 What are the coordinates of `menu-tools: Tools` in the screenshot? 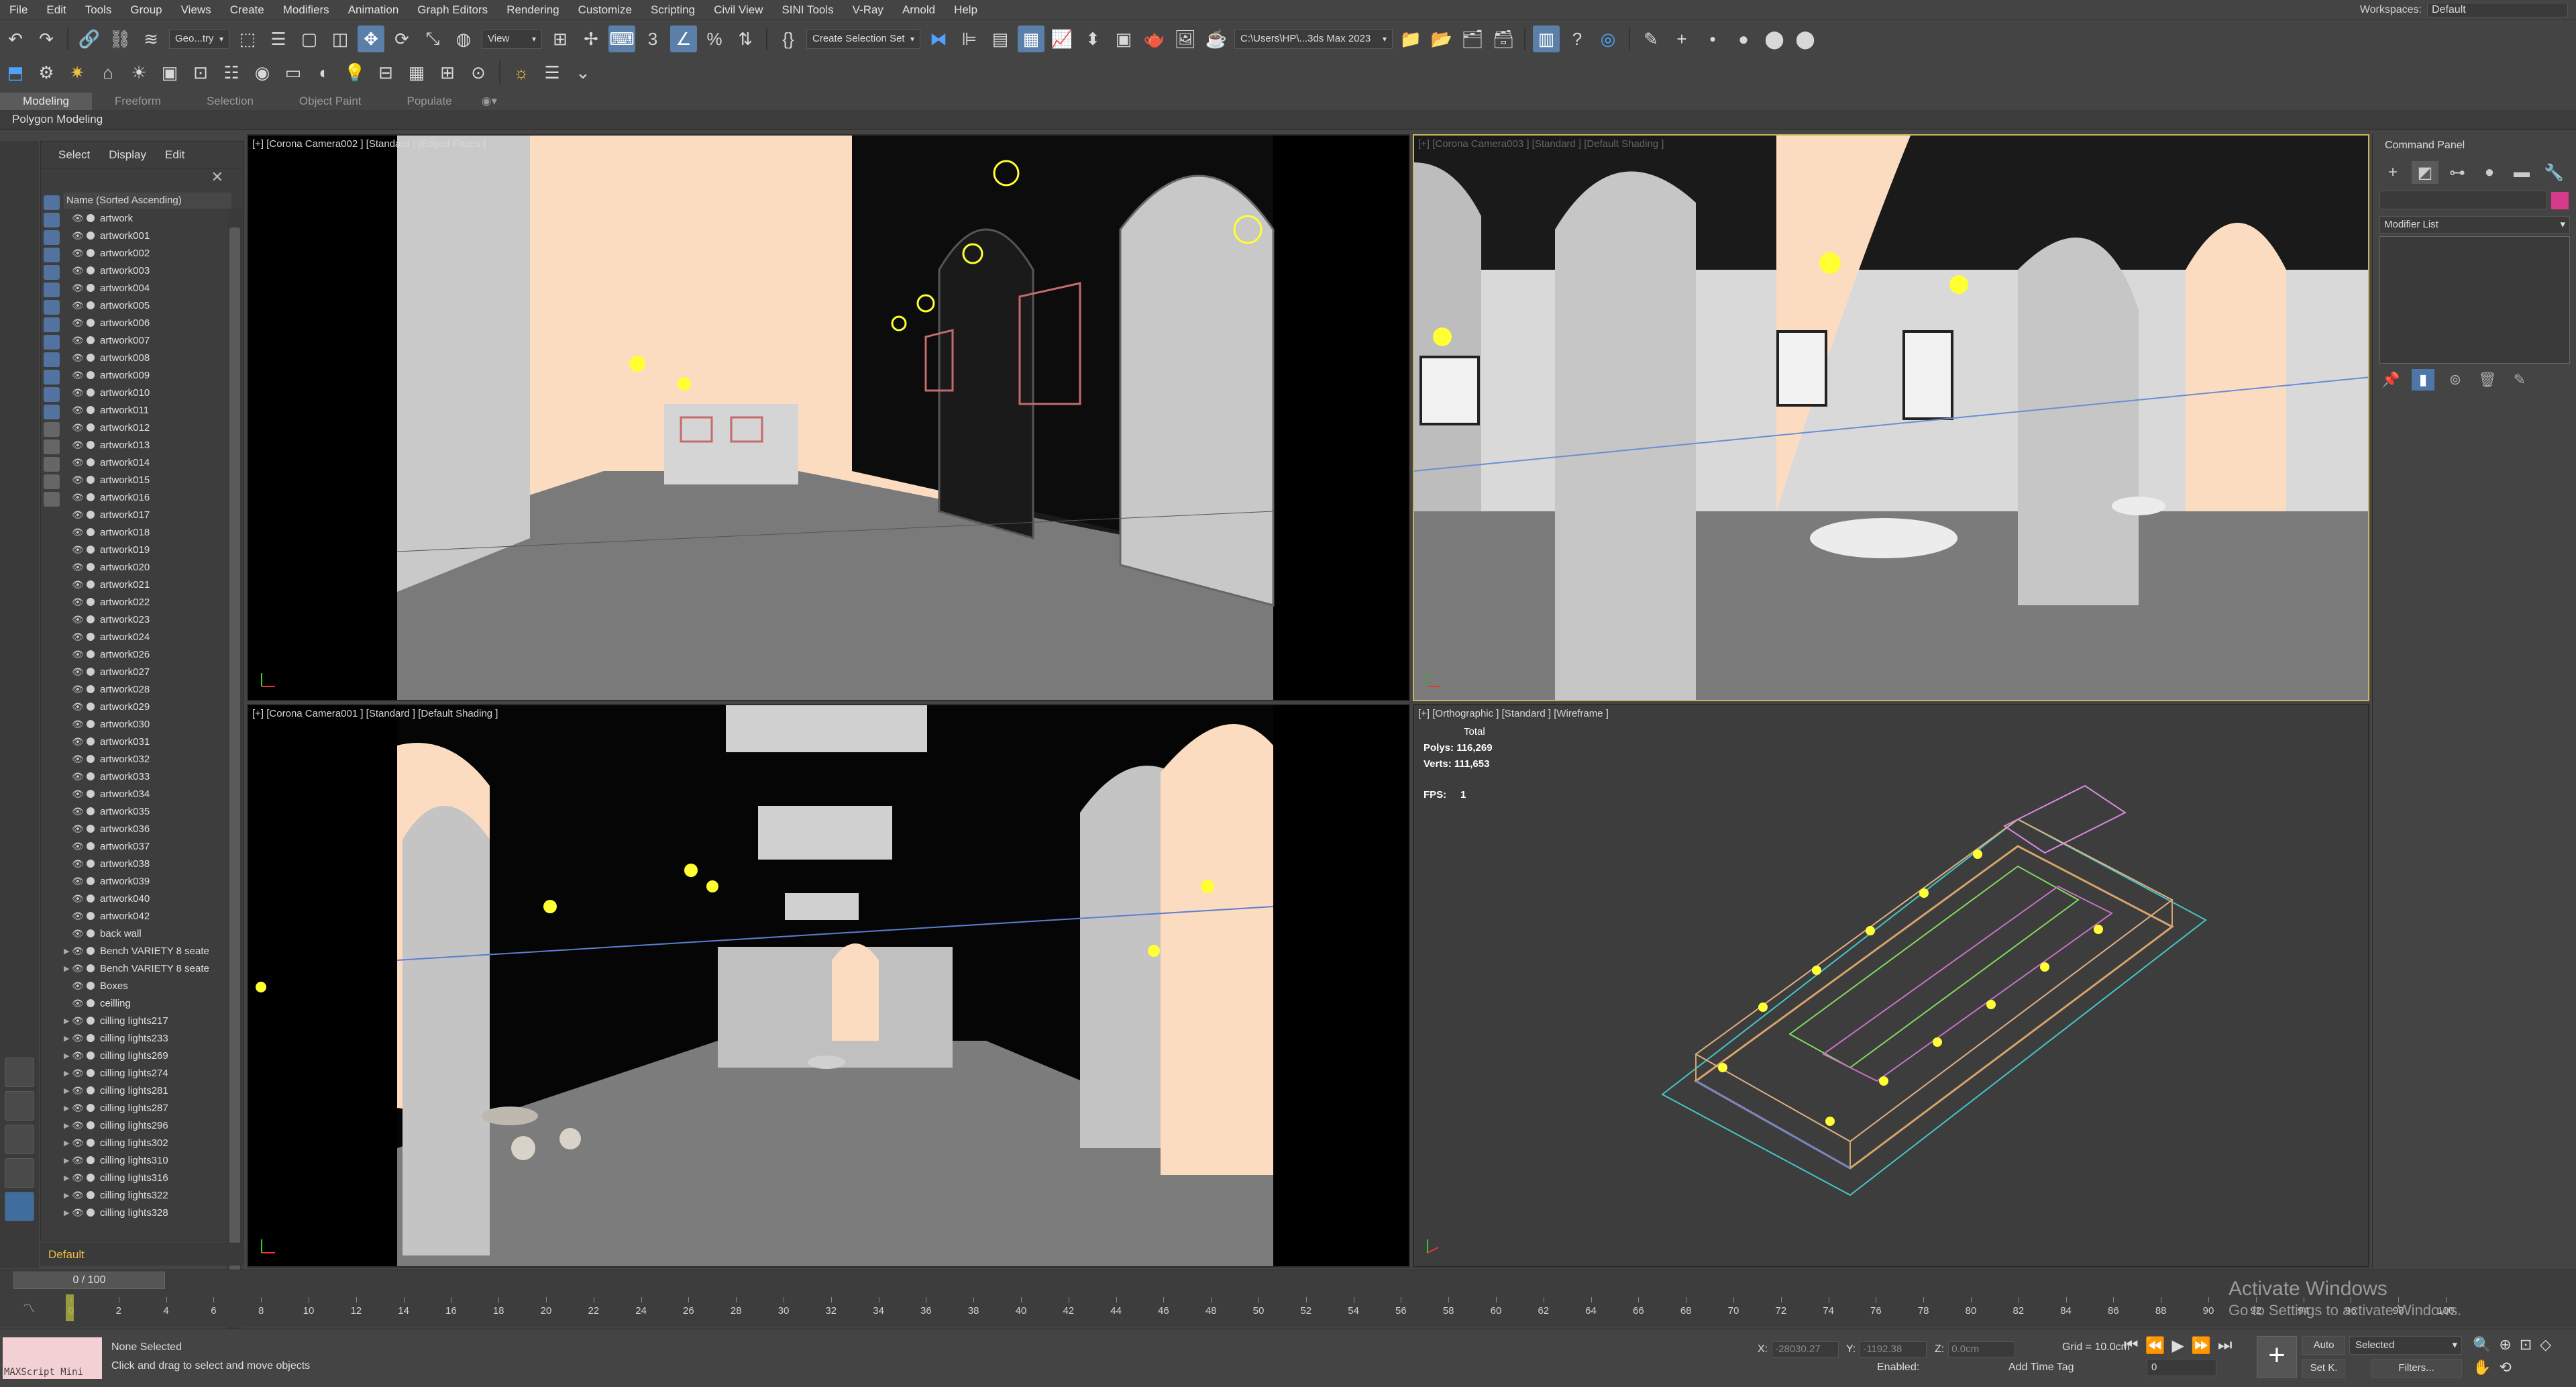 It's located at (98, 10).